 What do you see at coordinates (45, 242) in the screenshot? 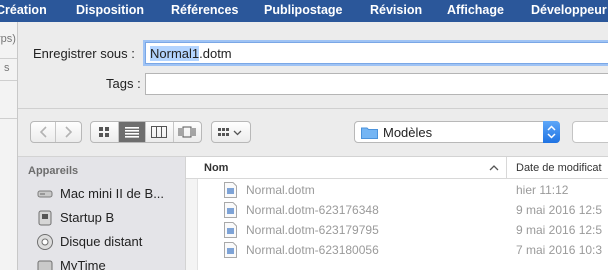
I see `optical-disc-icon` at bounding box center [45, 242].